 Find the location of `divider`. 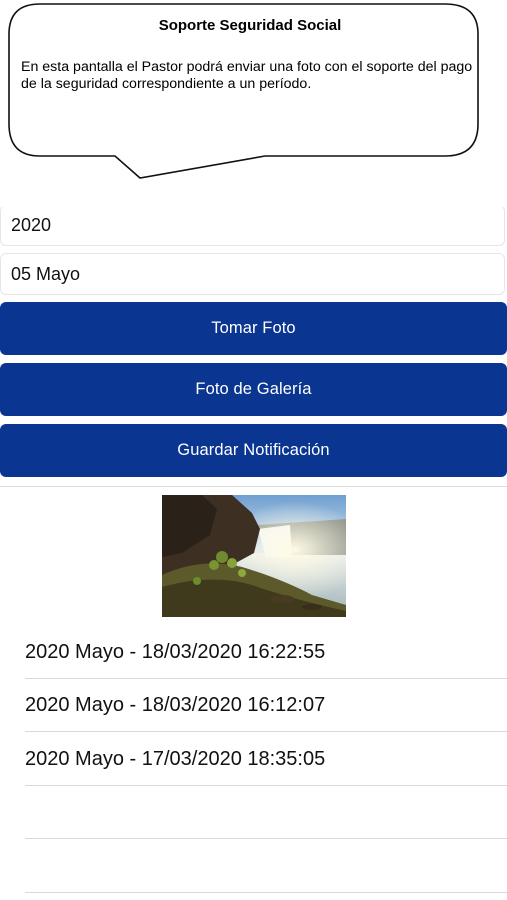

divider is located at coordinates (253, 486).